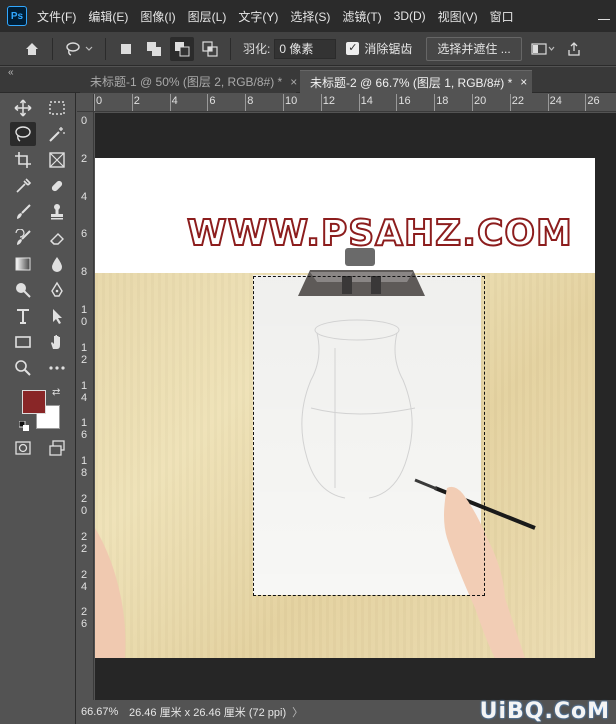 Image resolution: width=616 pixels, height=724 pixels. I want to click on default-colors-icon, so click(23, 425).